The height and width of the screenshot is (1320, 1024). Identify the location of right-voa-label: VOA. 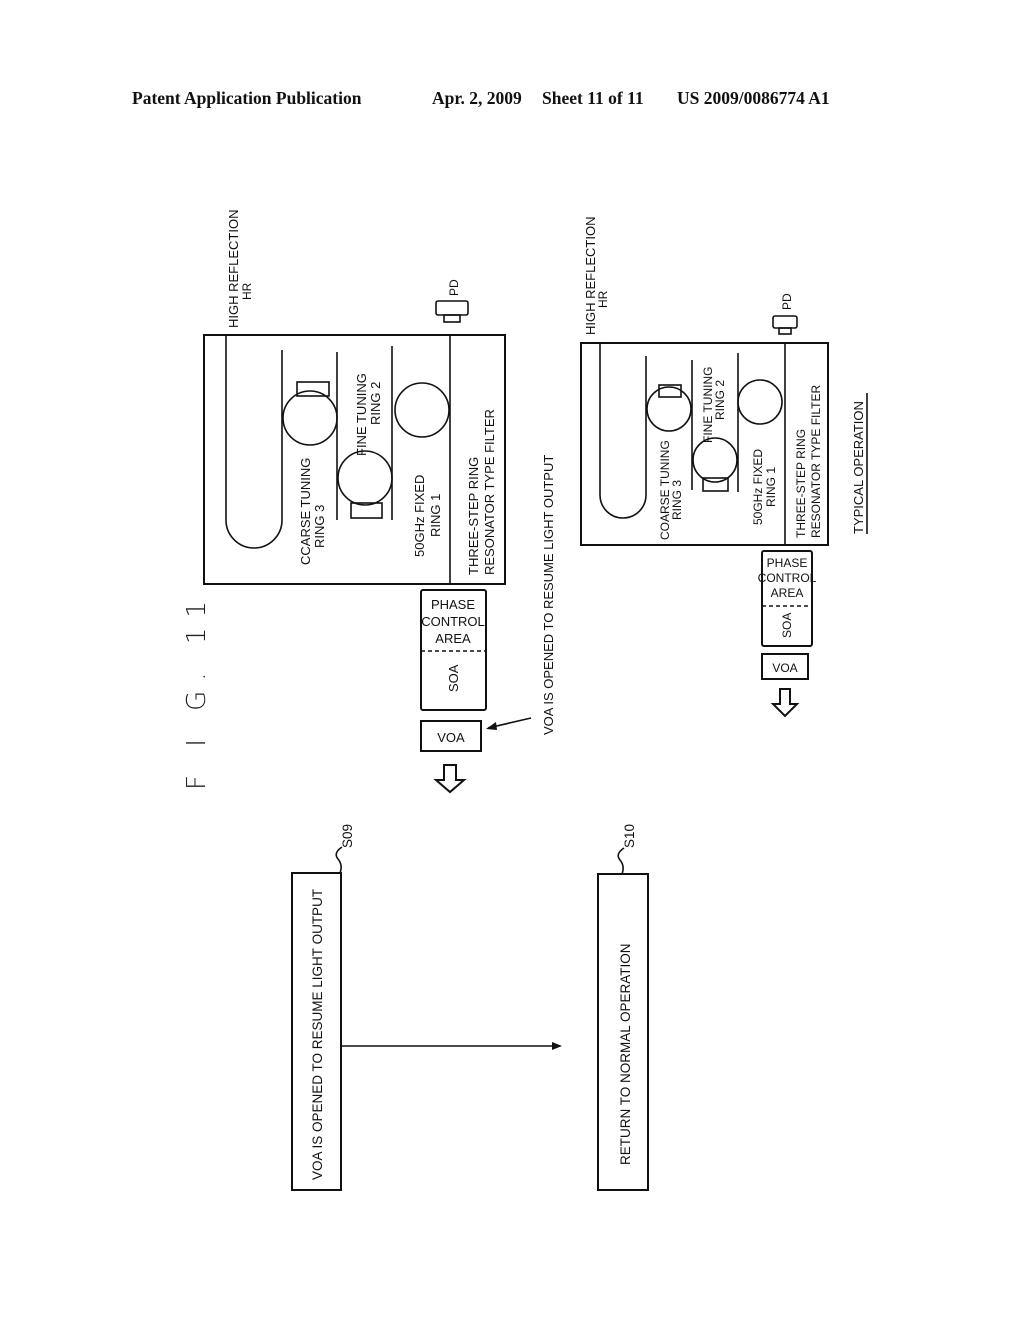
(784, 668).